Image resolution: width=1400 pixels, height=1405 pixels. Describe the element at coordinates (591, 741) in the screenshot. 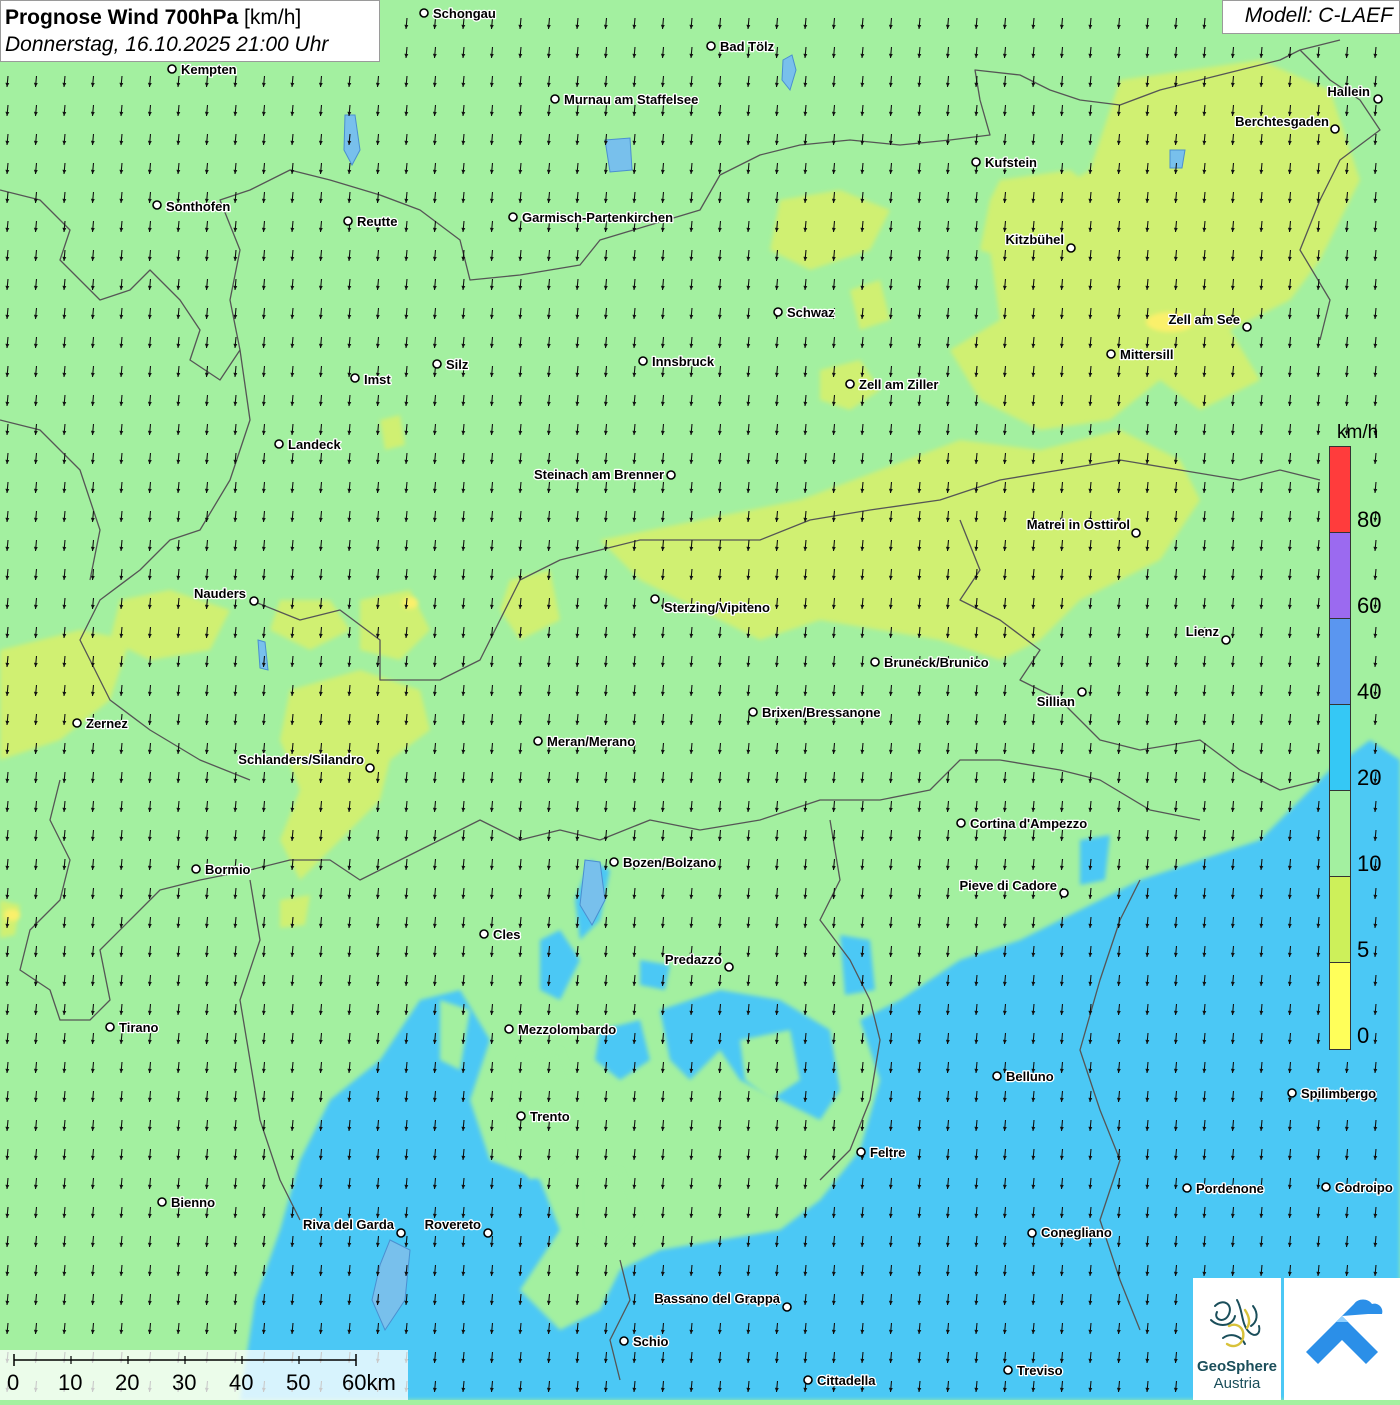

I see `city-label: Meran/Merano` at that location.